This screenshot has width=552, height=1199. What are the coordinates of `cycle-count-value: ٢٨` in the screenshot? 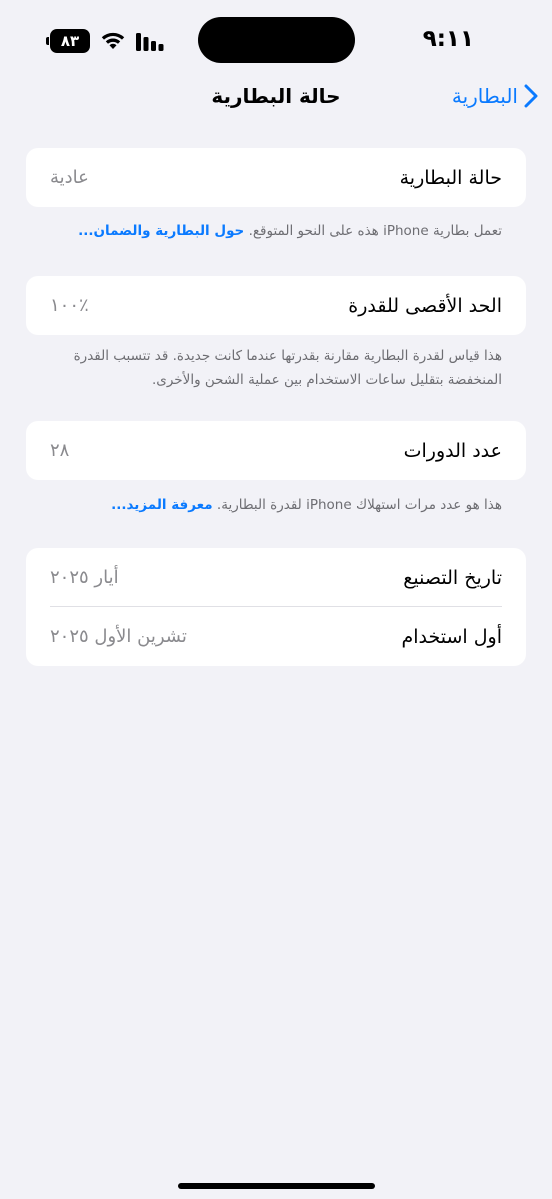 It's located at (60, 450).